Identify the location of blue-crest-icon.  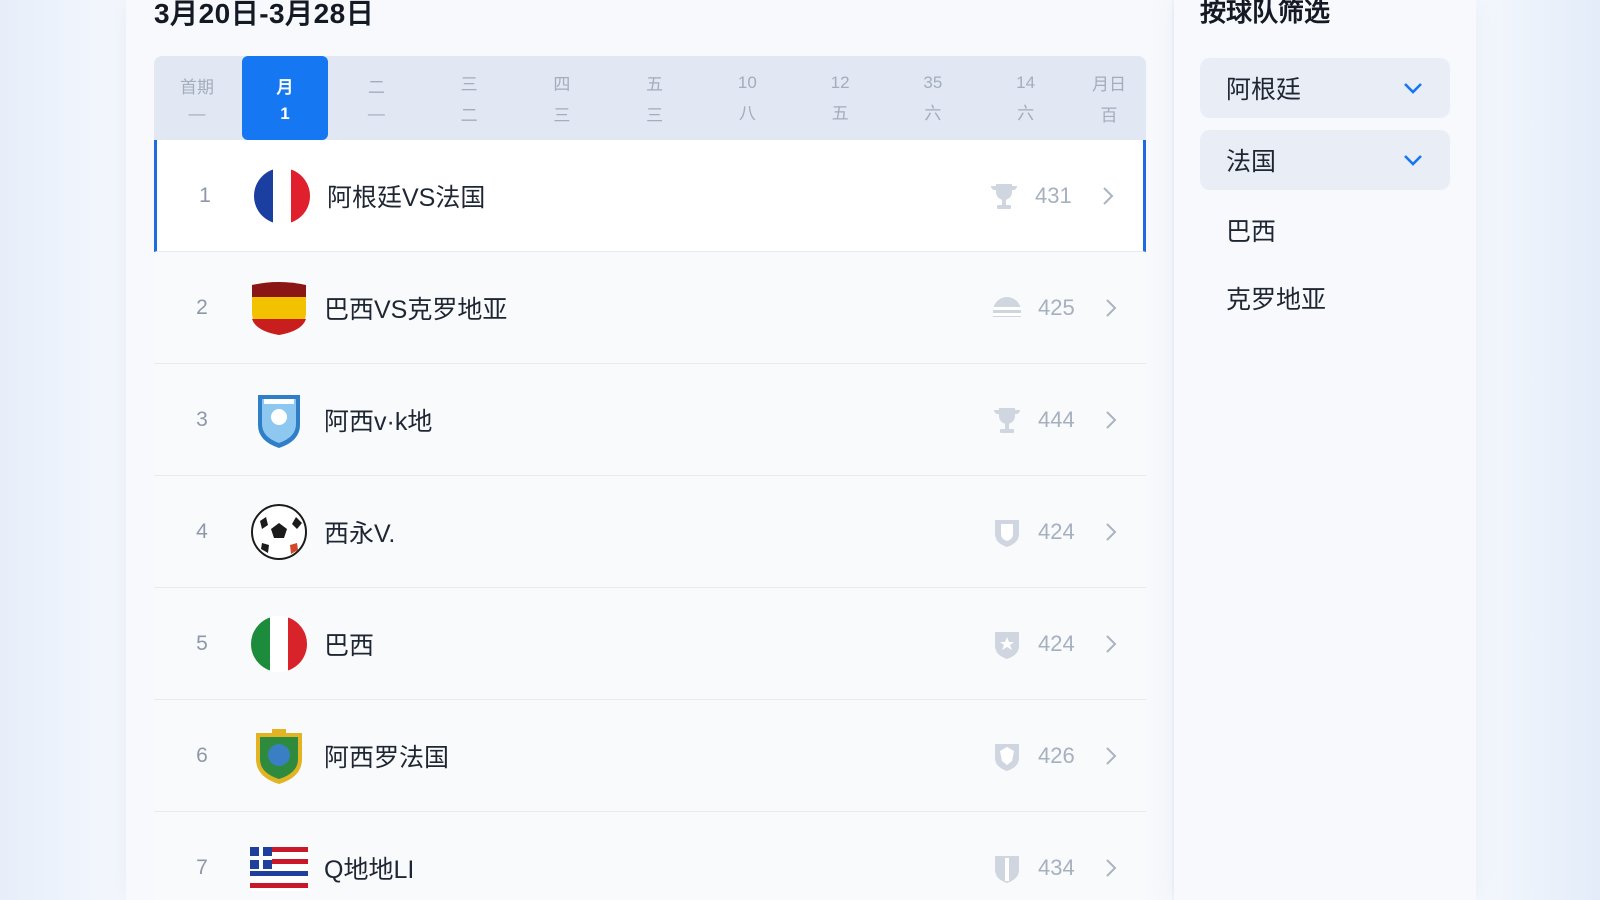
(279, 421).